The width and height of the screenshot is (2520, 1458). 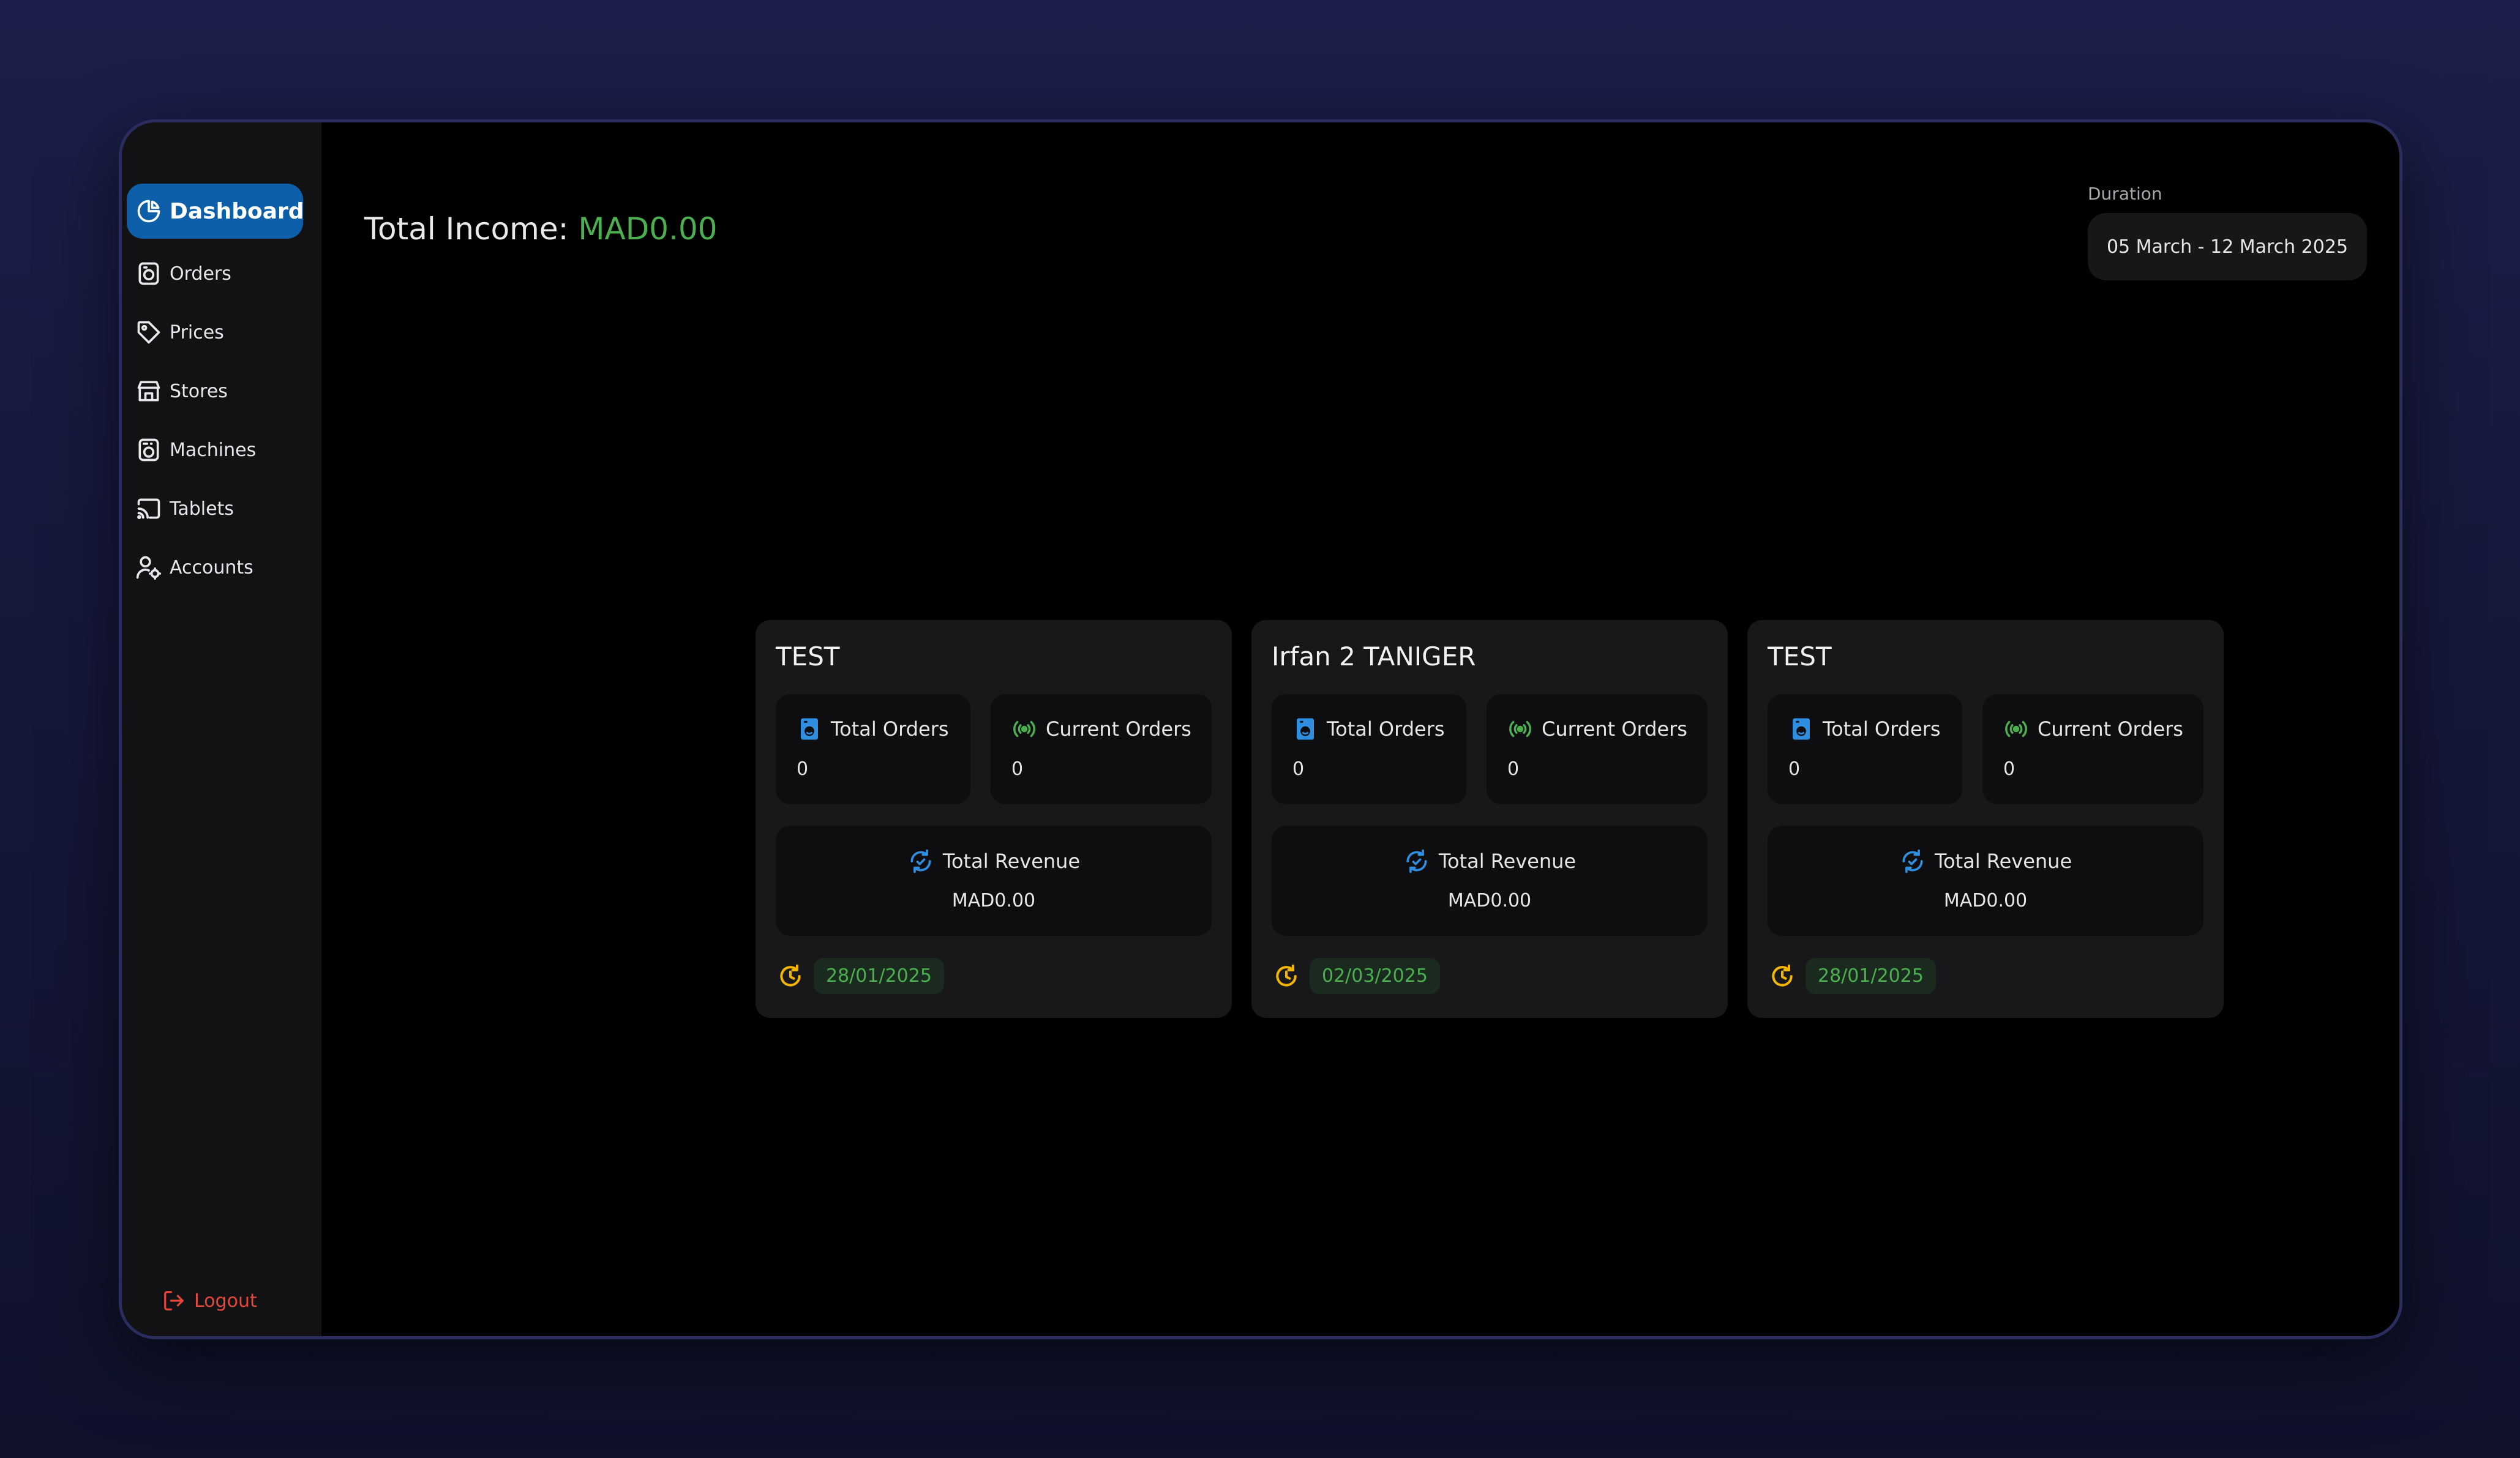 I want to click on sidebar-item-tablets: Tablets, so click(x=215, y=508).